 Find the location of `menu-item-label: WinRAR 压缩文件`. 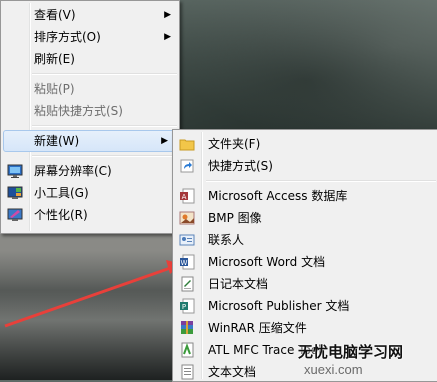

menu-item-label: WinRAR 压缩文件 is located at coordinates (257, 328).